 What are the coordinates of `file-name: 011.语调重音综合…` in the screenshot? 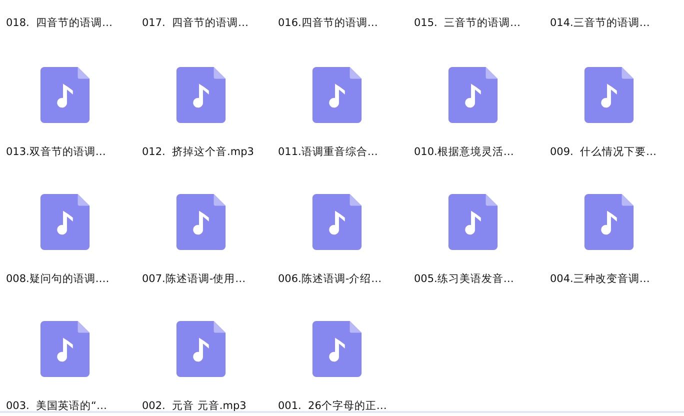 It's located at (328, 152).